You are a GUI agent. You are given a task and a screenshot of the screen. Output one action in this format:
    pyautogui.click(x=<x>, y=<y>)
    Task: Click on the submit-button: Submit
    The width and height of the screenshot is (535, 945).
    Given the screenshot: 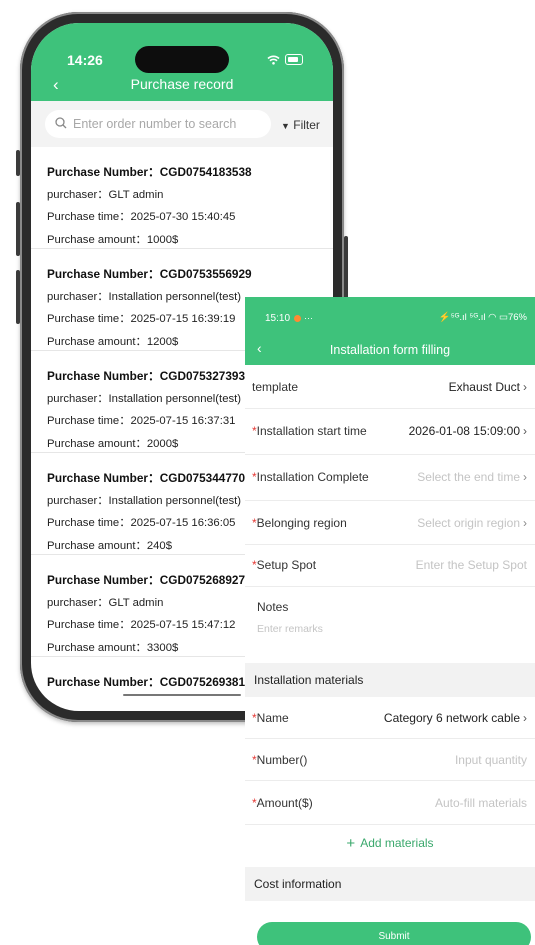 What is the action you would take?
    pyautogui.click(x=394, y=933)
    